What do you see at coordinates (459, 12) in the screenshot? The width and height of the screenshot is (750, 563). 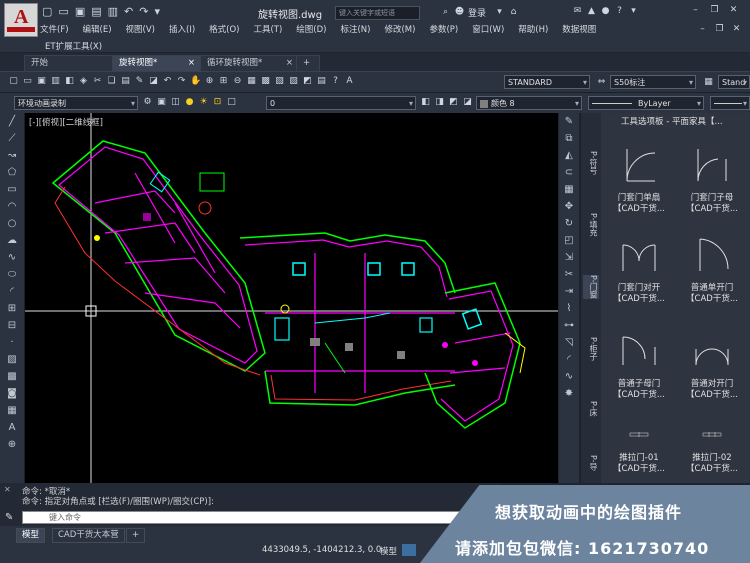 I see `user-icon: ☻` at bounding box center [459, 12].